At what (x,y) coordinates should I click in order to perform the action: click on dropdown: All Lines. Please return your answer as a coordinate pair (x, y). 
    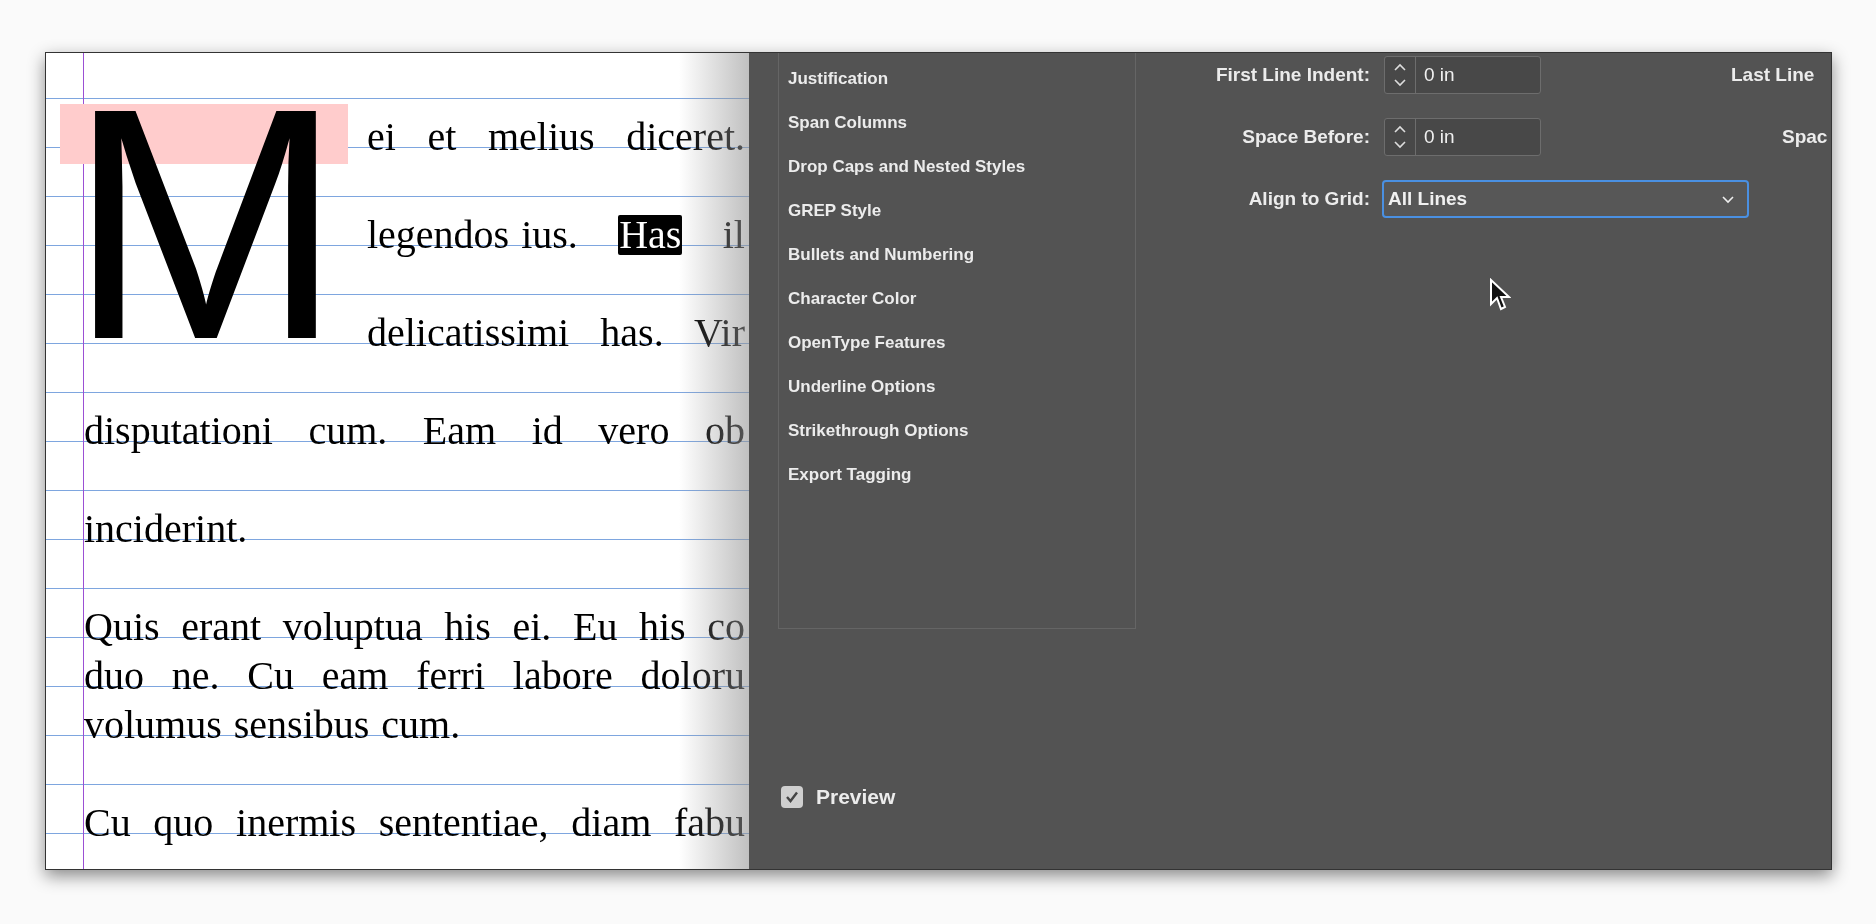
    Looking at the image, I should click on (1565, 199).